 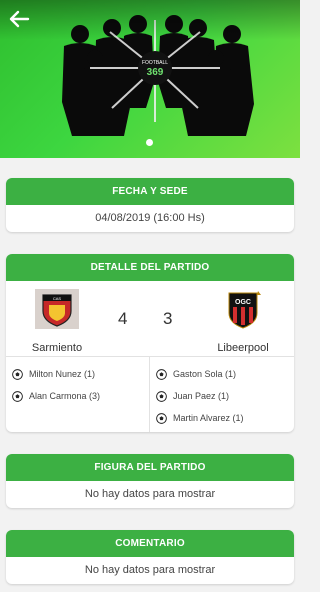 I want to click on home-team: CAS Sarmiento, so click(x=57, y=321).